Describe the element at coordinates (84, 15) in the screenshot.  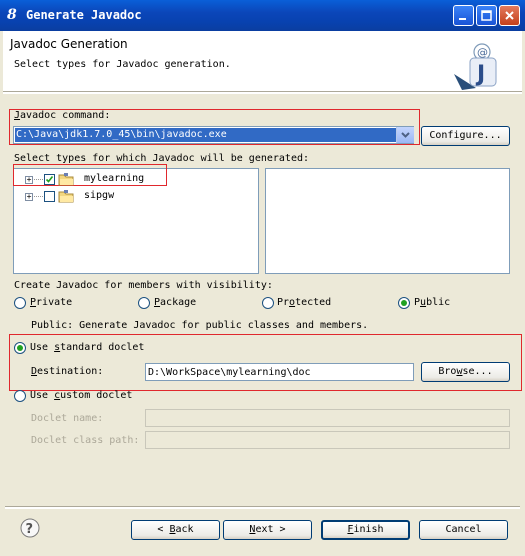
I see `window-title: Generate Javadoc` at that location.